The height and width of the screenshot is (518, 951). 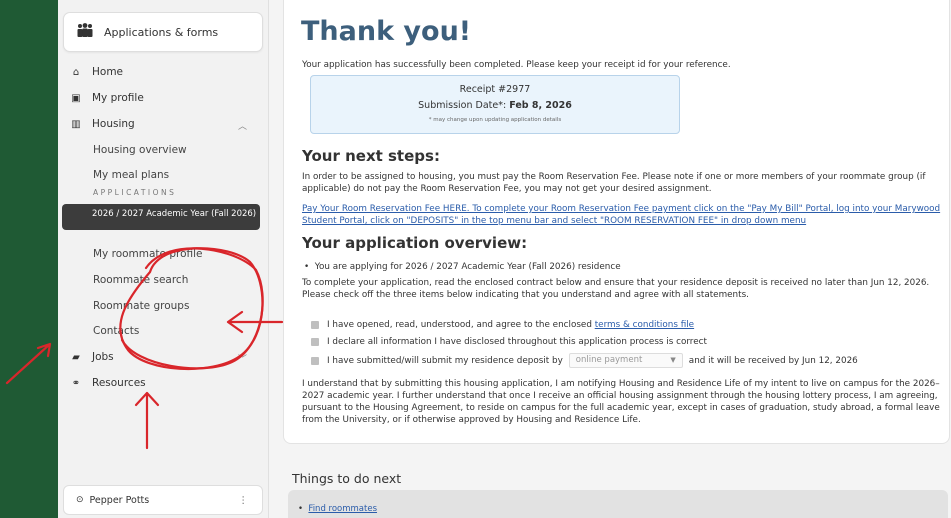 I want to click on nav-my-profile: ▣ My profile, so click(x=106, y=98).